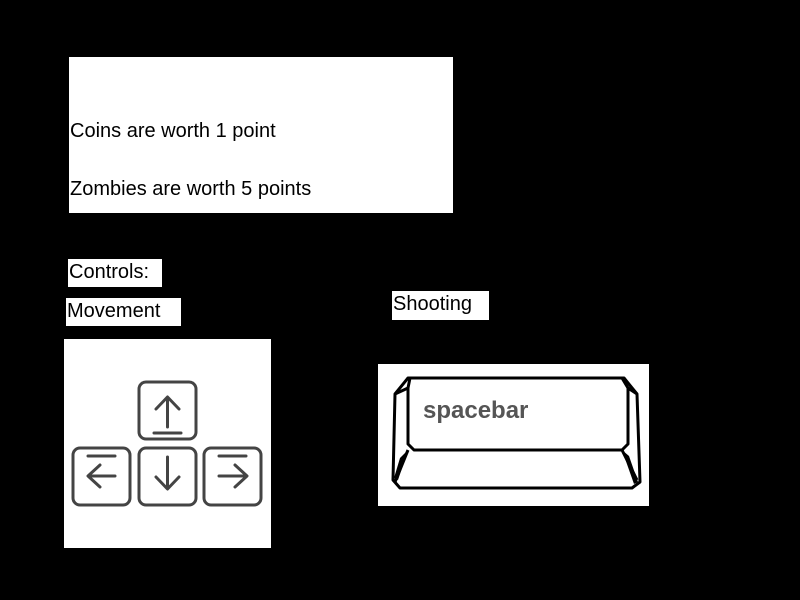 Image resolution: width=800 pixels, height=600 pixels. I want to click on instruction-zombies: Zombies are worth 5 points, so click(191, 189).